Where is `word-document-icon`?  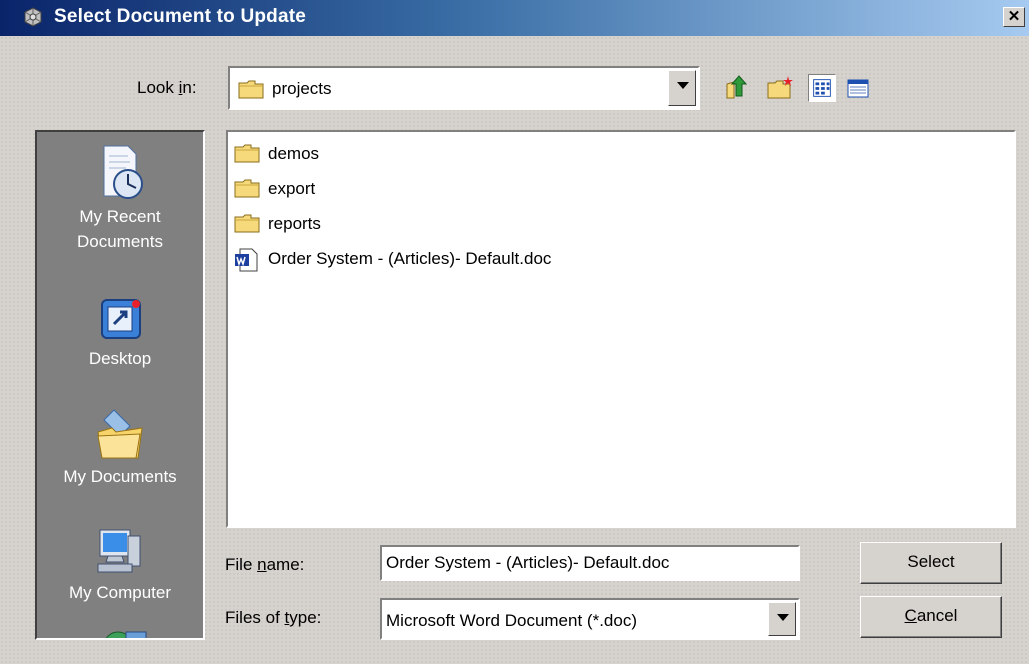 word-document-icon is located at coordinates (246, 260).